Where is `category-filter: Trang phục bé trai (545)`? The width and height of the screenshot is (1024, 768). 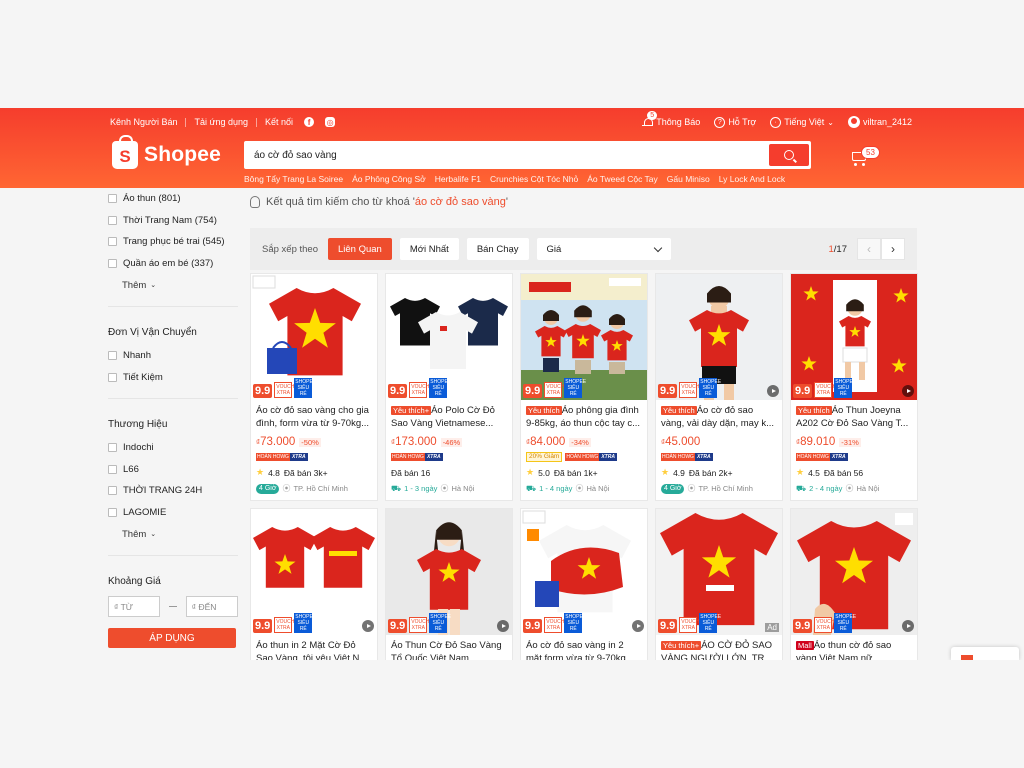
category-filter: Trang phục bé trai (545) is located at coordinates (173, 242).